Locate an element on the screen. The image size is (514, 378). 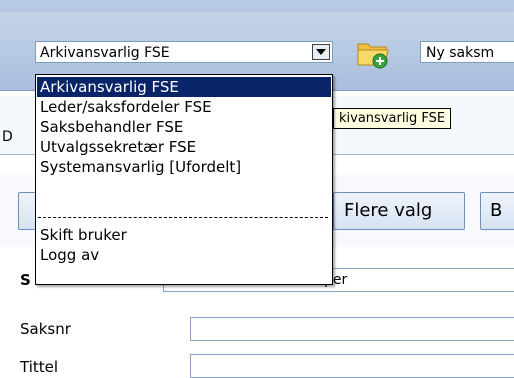
role-select: Arkivansvarlig FSE is located at coordinates (184, 52).